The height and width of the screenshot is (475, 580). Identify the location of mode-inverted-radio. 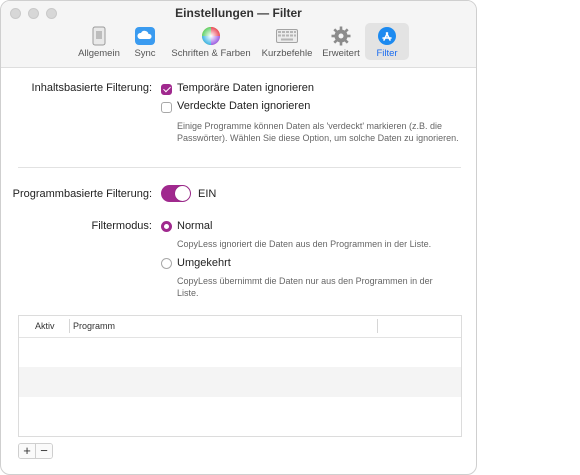
(166, 263).